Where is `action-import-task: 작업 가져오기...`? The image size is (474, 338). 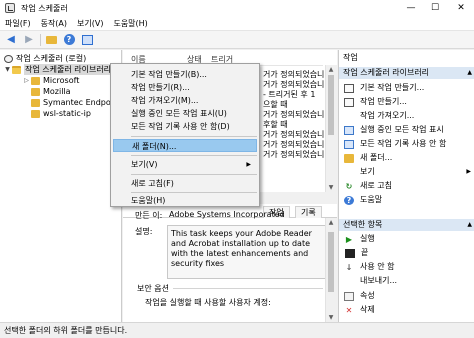 action-import-task: 작업 가져오기... is located at coordinates (406, 116).